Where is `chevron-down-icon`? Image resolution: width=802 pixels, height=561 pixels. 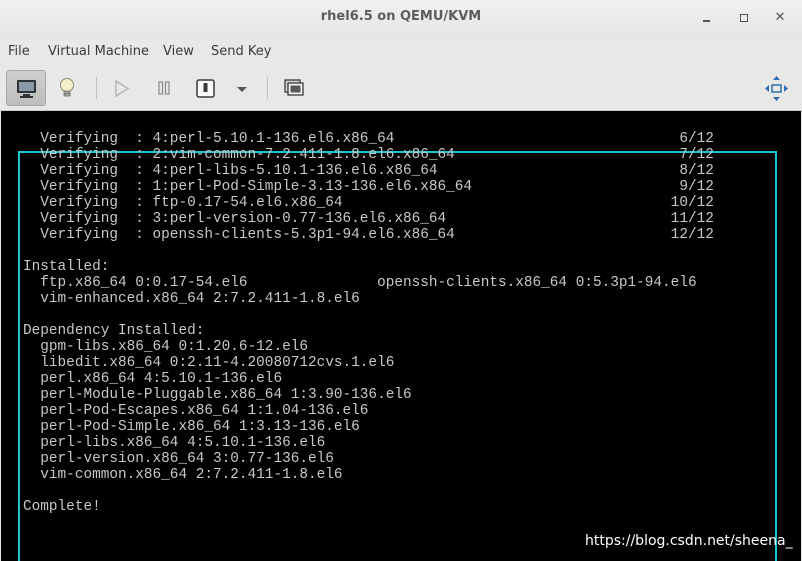
chevron-down-icon is located at coordinates (242, 89).